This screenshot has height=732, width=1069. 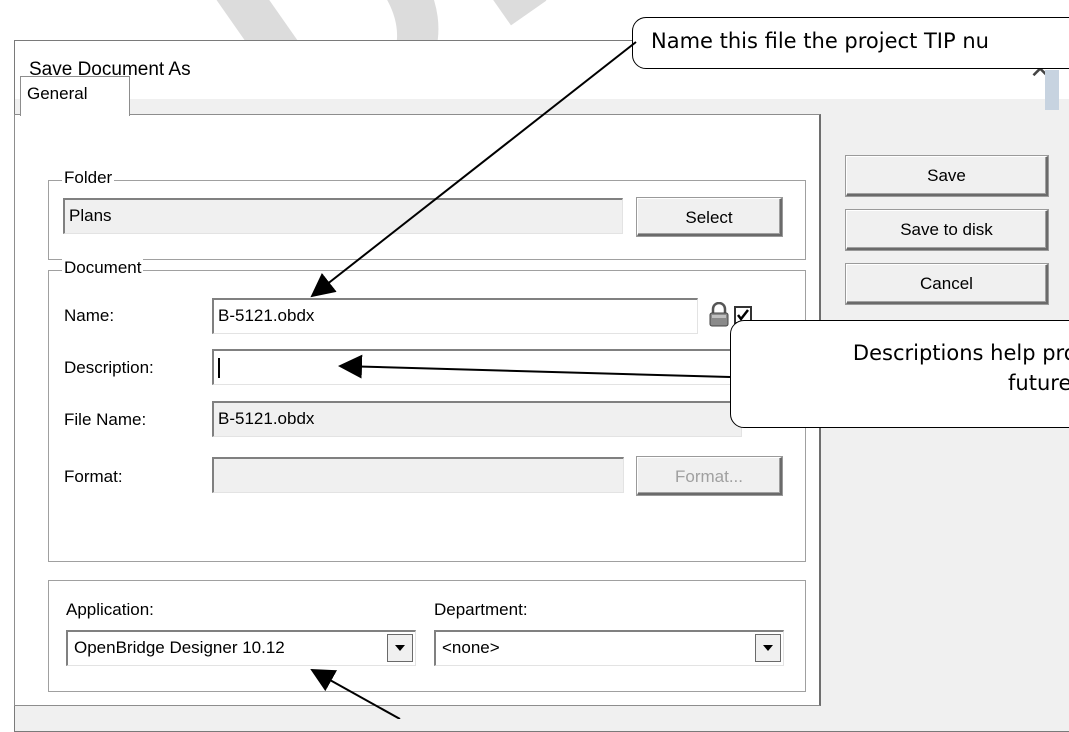 I want to click on lock-icon, so click(x=719, y=317).